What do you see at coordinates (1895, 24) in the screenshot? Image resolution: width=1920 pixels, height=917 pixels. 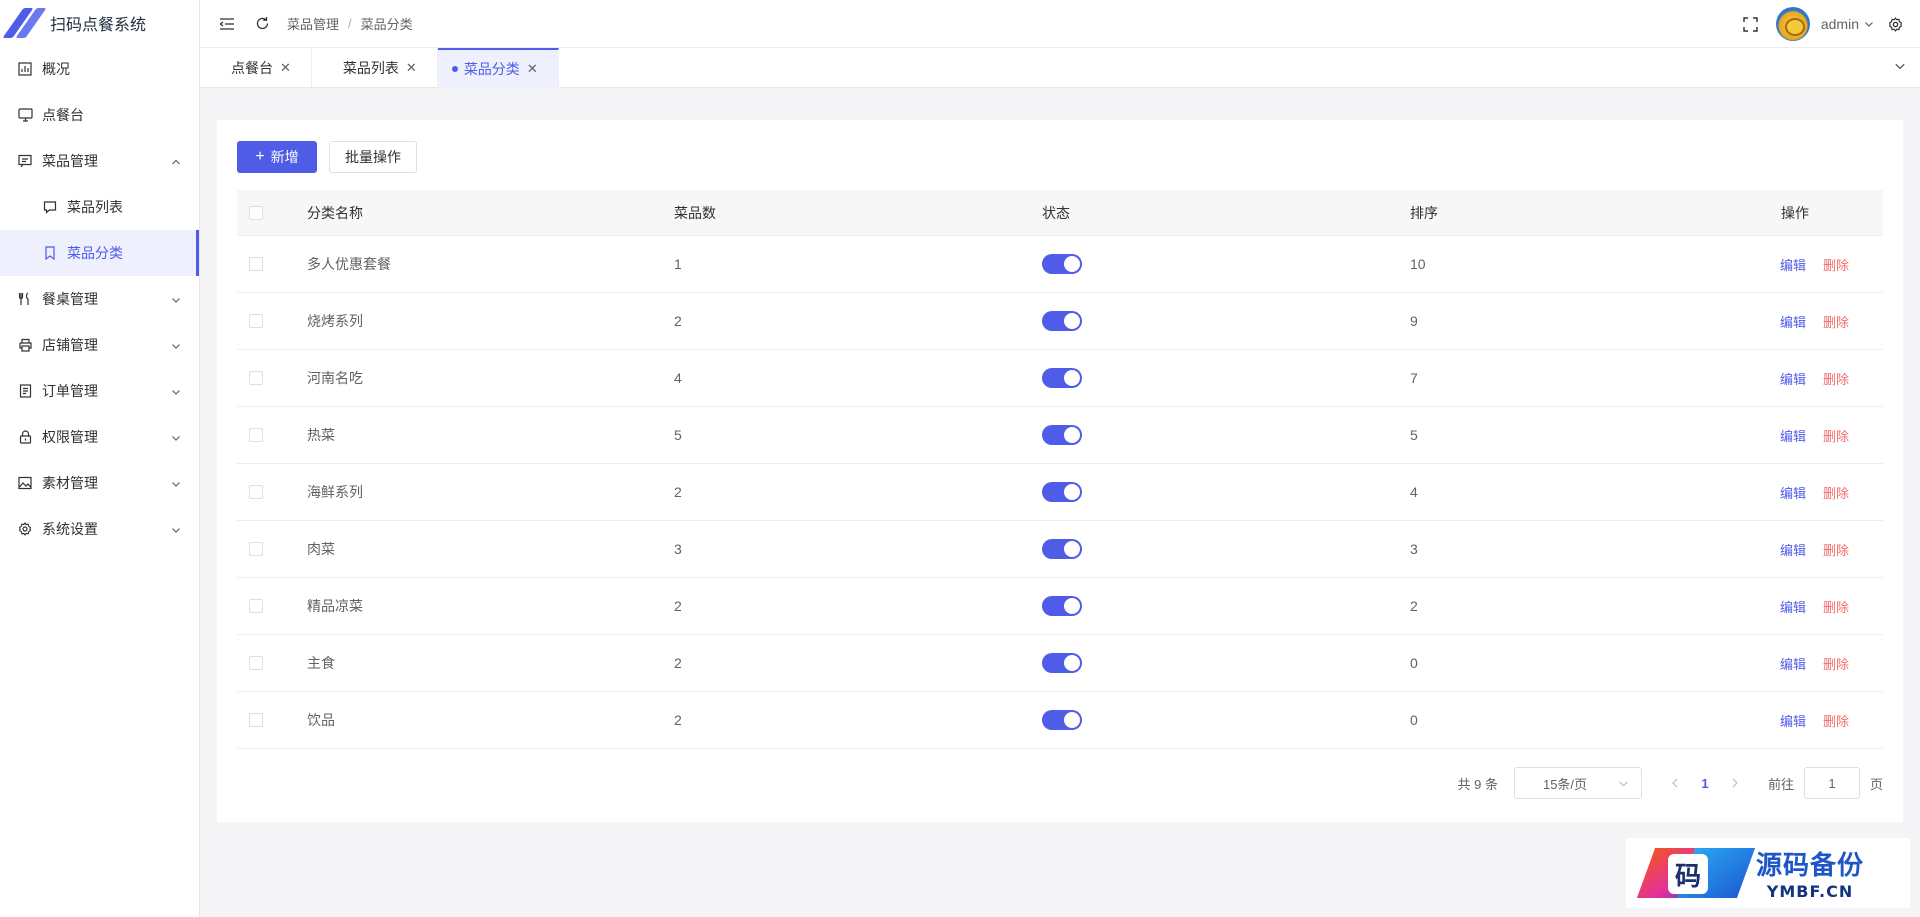 I see `settings-icon` at bounding box center [1895, 24].